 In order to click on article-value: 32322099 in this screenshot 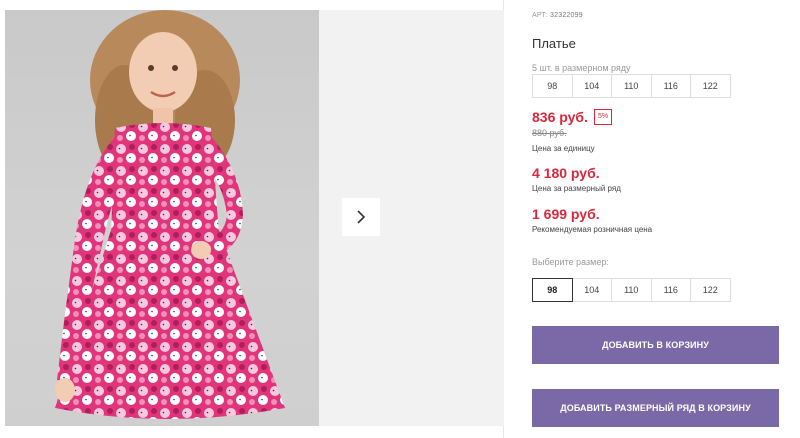, I will do `click(566, 15)`.